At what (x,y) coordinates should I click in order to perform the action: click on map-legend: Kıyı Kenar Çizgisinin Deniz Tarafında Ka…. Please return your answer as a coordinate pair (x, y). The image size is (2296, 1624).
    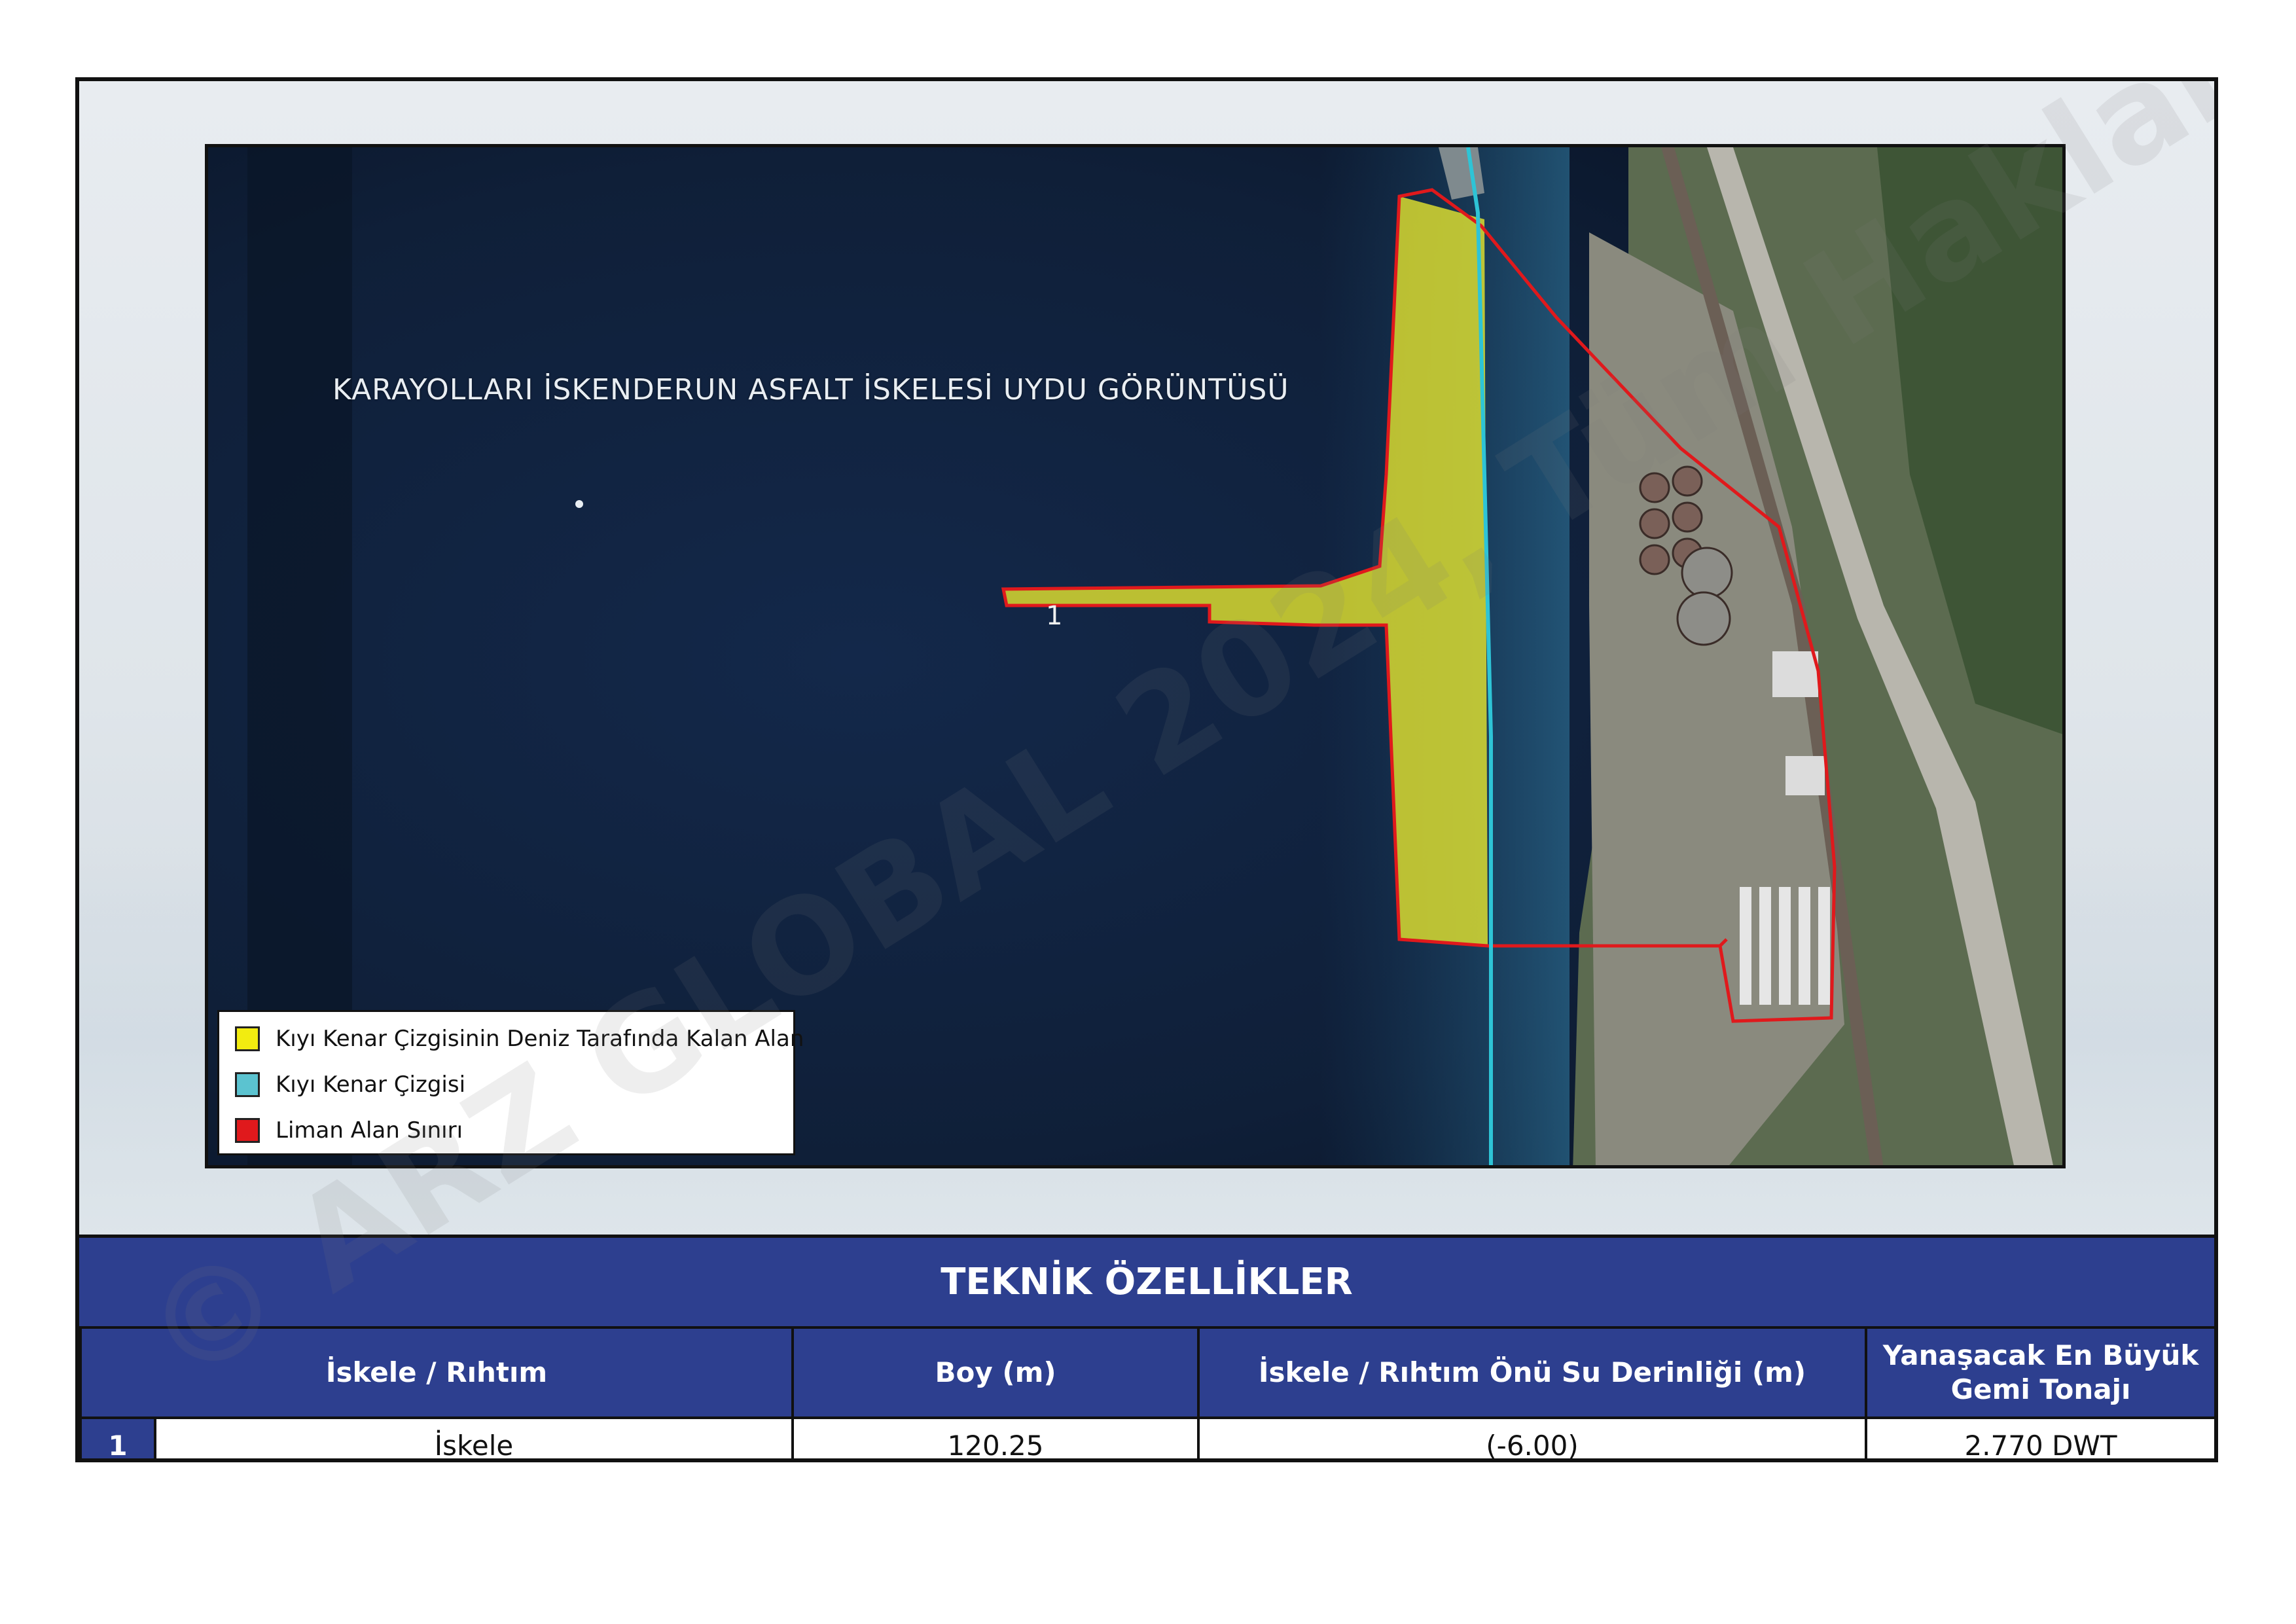
    Looking at the image, I should click on (510, 1082).